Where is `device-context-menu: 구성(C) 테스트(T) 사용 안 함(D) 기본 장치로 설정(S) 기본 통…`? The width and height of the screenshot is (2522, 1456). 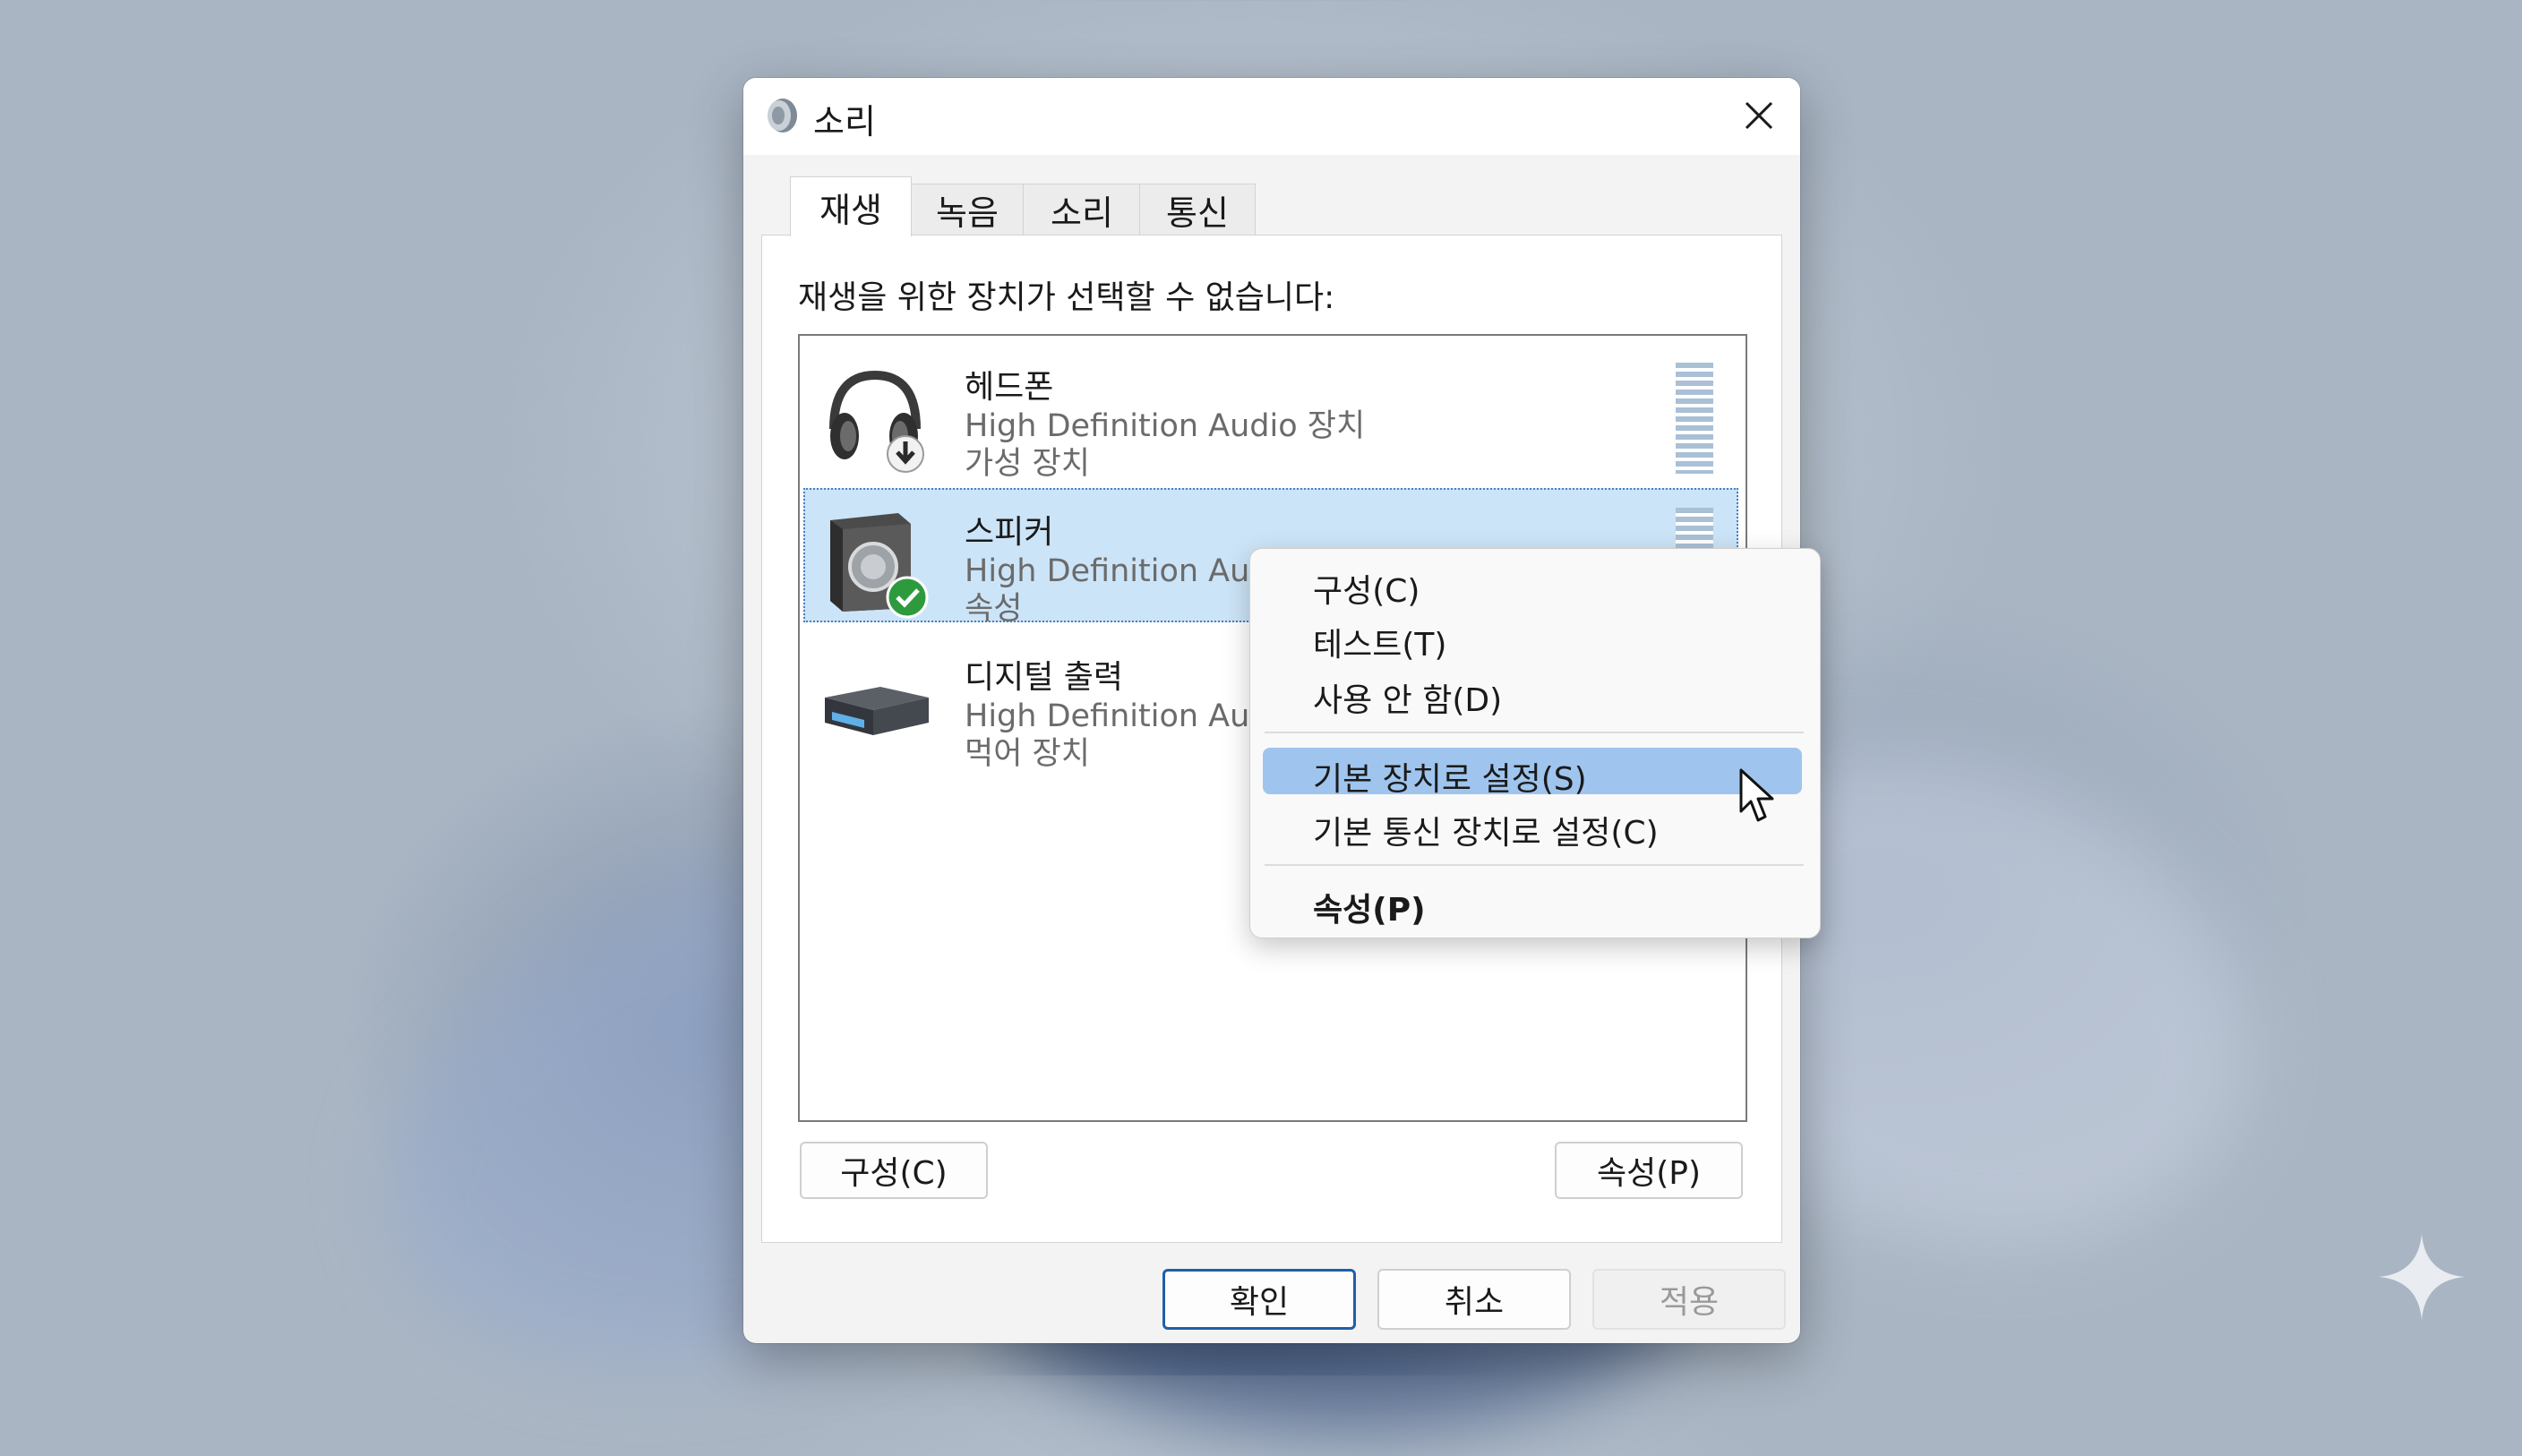
device-context-menu: 구성(C) 테스트(T) 사용 안 함(D) 기본 장치로 설정(S) 기본 통… is located at coordinates (1535, 743).